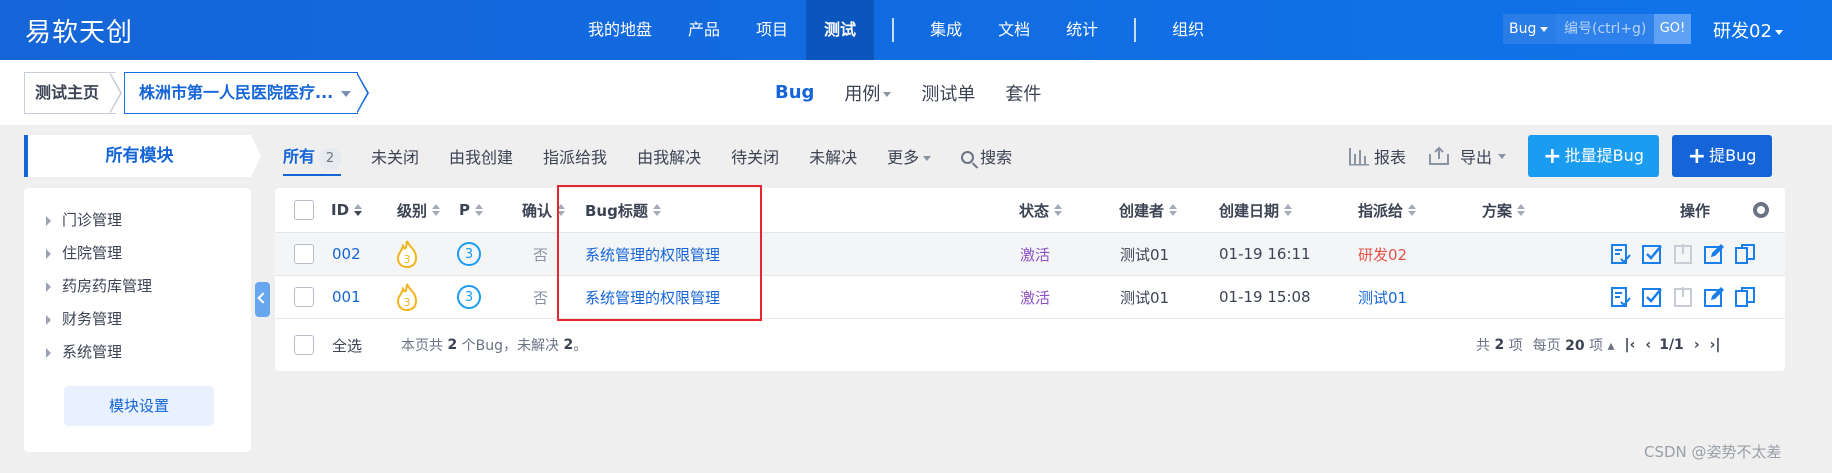 Image resolution: width=1832 pixels, height=473 pixels. I want to click on severity-badge: 3, so click(407, 254).